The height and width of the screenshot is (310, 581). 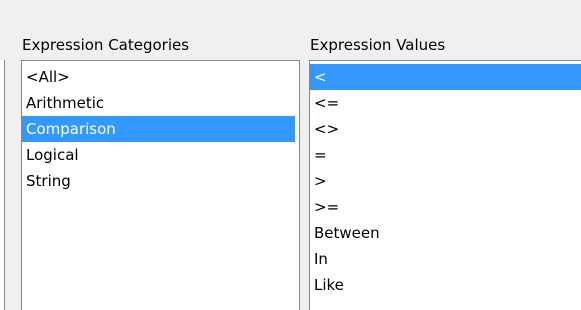 I want to click on value-item-not-equal: <>, so click(x=445, y=129).